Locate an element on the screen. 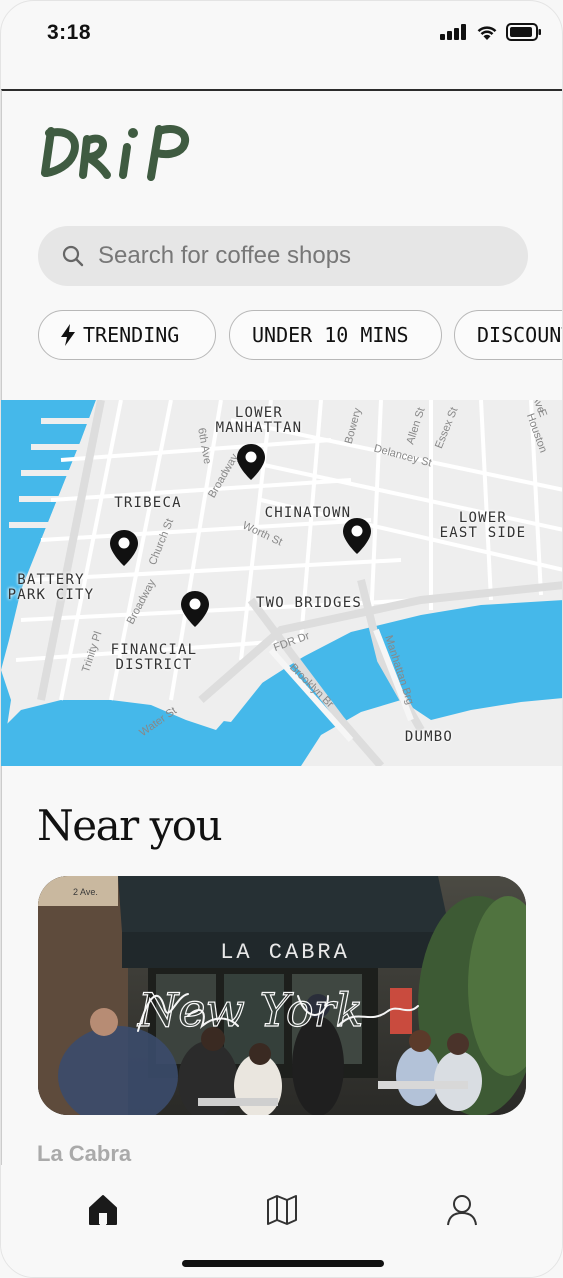 The height and width of the screenshot is (1278, 563). search-bar is located at coordinates (283, 256).